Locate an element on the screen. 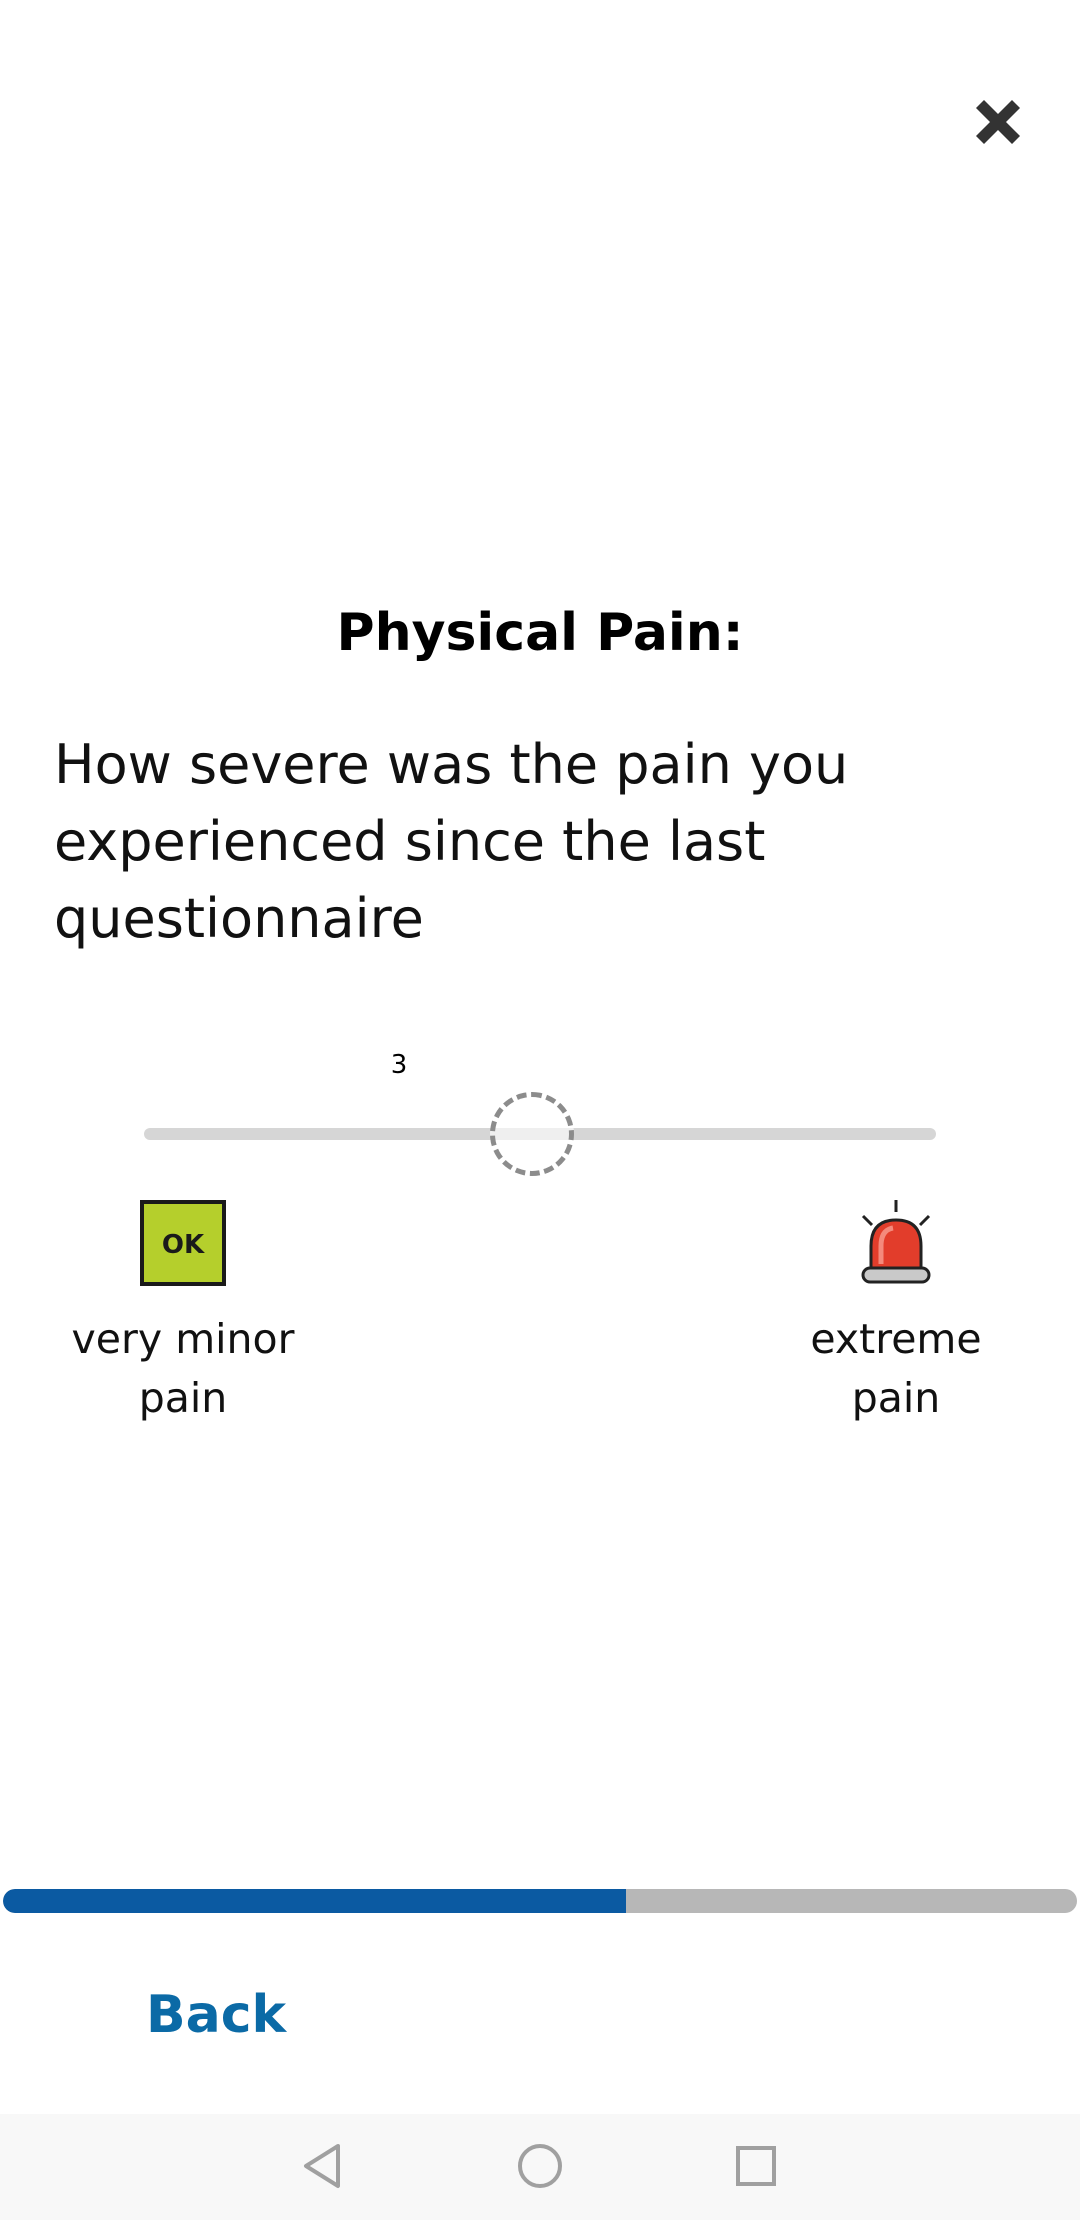  anchor-minimum: OK very minor pain is located at coordinates (183, 1313).